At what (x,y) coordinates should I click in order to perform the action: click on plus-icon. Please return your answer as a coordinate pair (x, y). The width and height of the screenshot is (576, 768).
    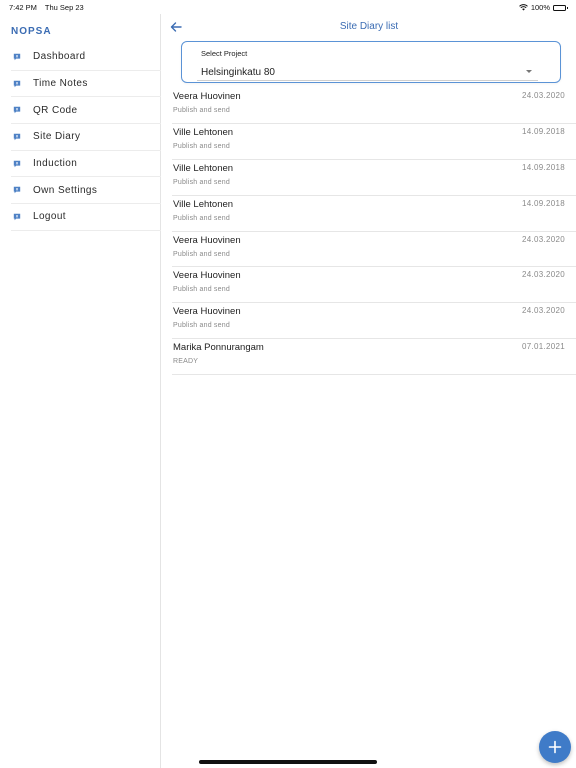
    Looking at the image, I should click on (555, 747).